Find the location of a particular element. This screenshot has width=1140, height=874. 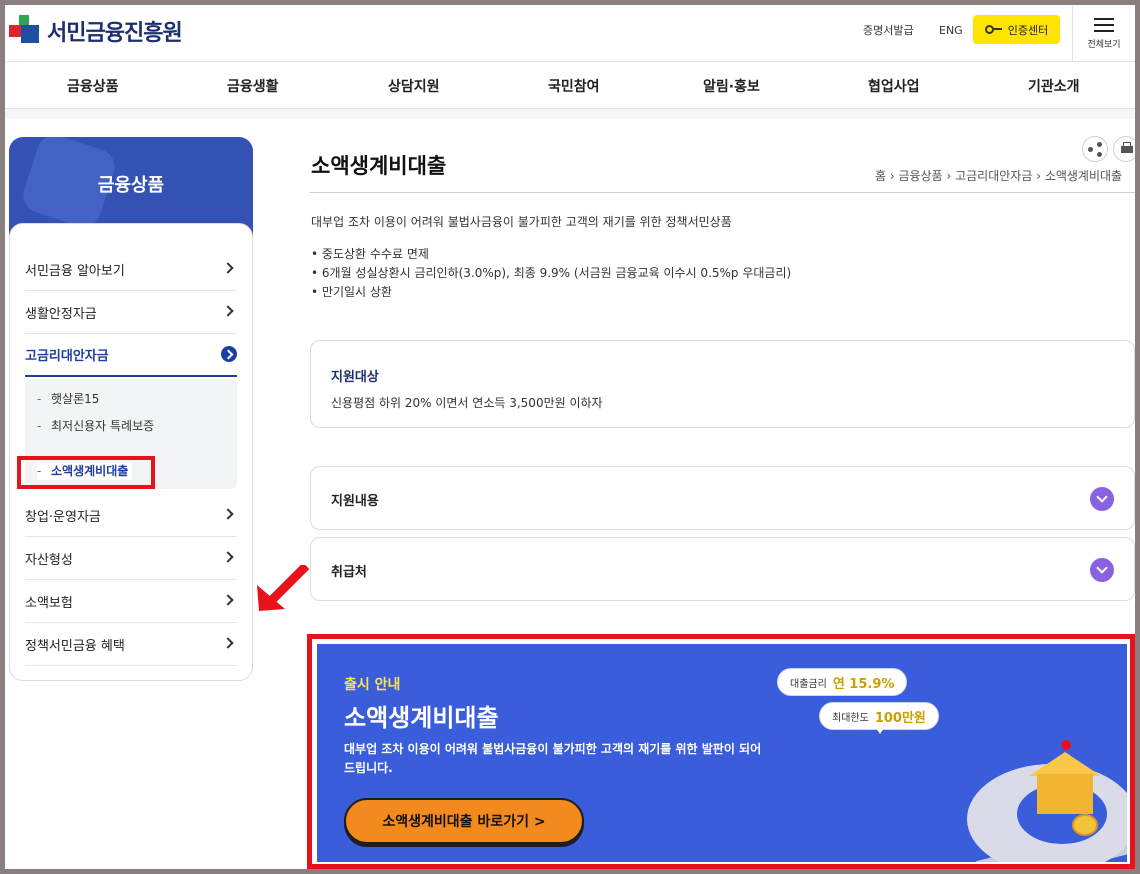

share-icon is located at coordinates (1099, 144).